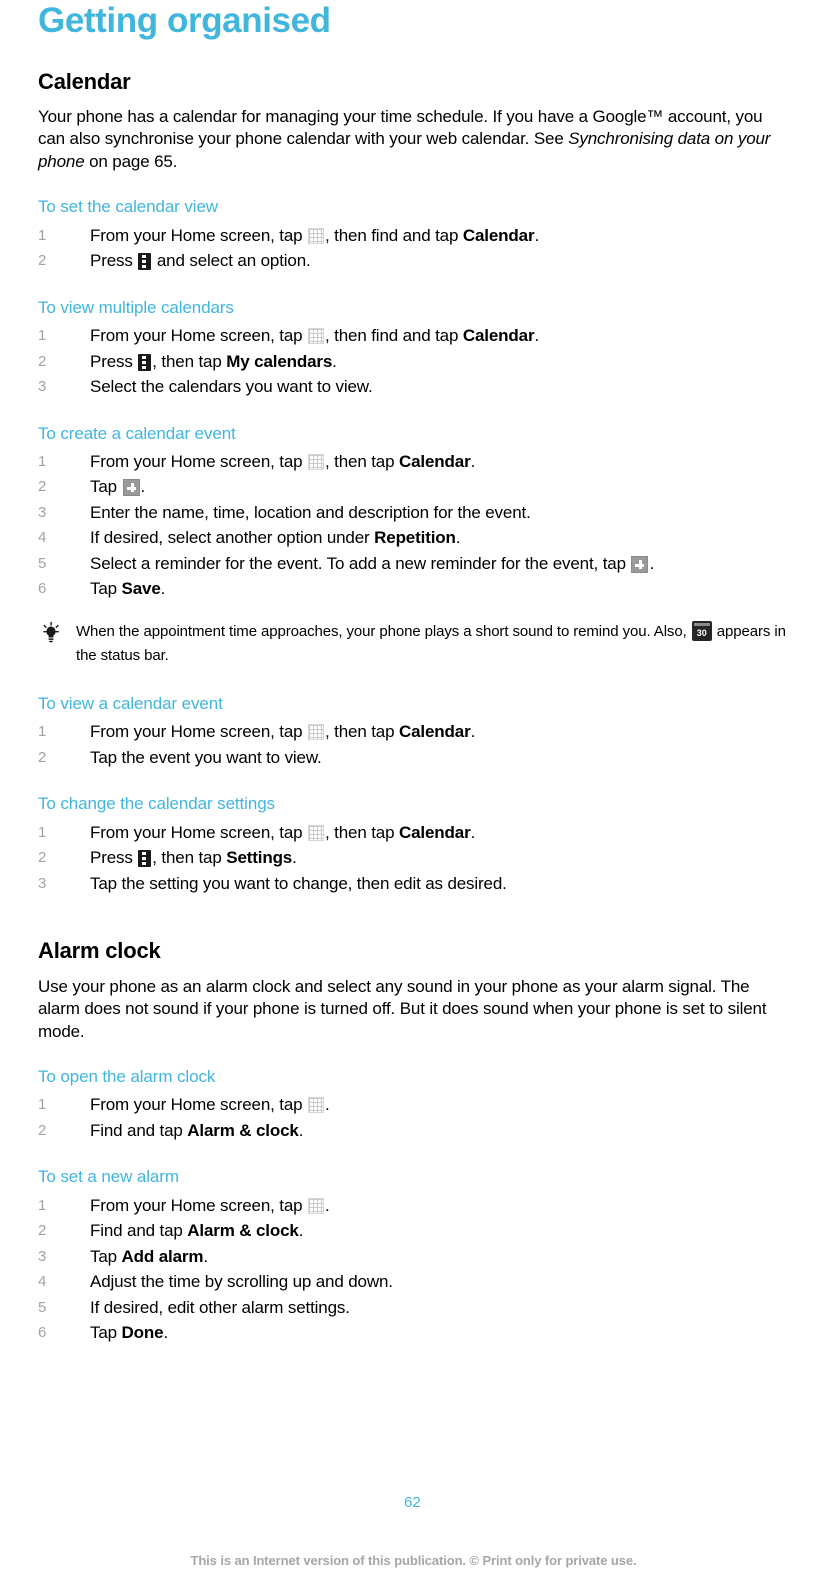 This screenshot has width=827, height=1588. I want to click on procedure-title-open-alarm-clock: To open the alarm clock, so click(127, 1077).